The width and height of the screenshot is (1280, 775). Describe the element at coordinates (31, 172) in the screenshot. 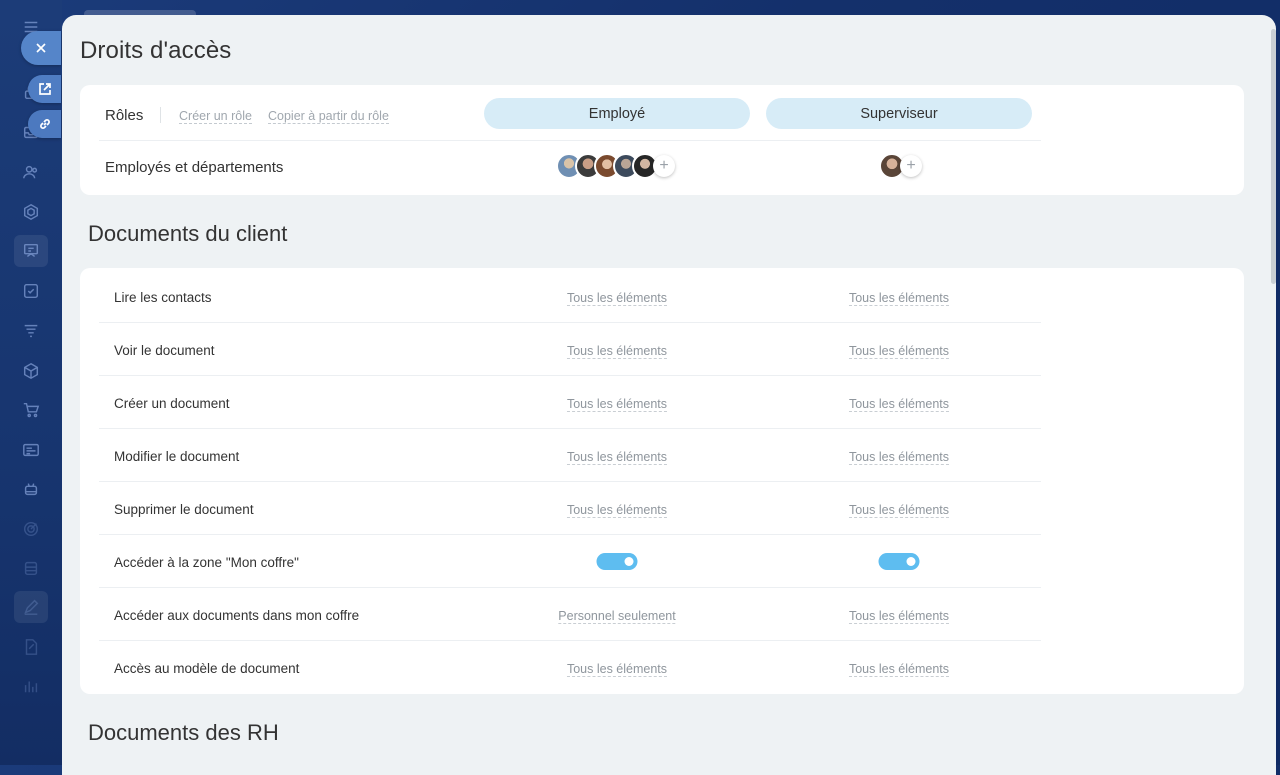

I see `contacts-icon` at that location.